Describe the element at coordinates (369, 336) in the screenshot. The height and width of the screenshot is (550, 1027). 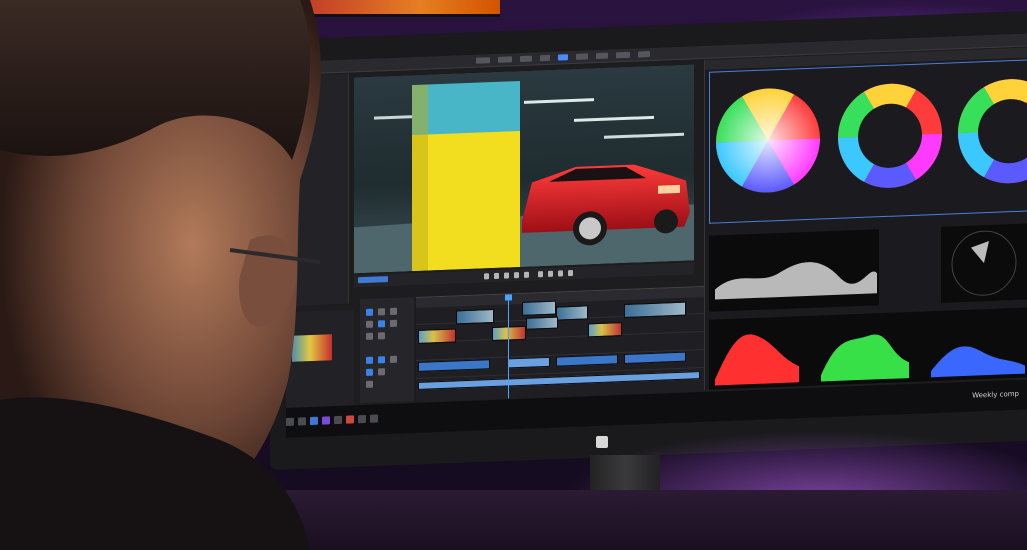
I see `hand-tool` at that location.